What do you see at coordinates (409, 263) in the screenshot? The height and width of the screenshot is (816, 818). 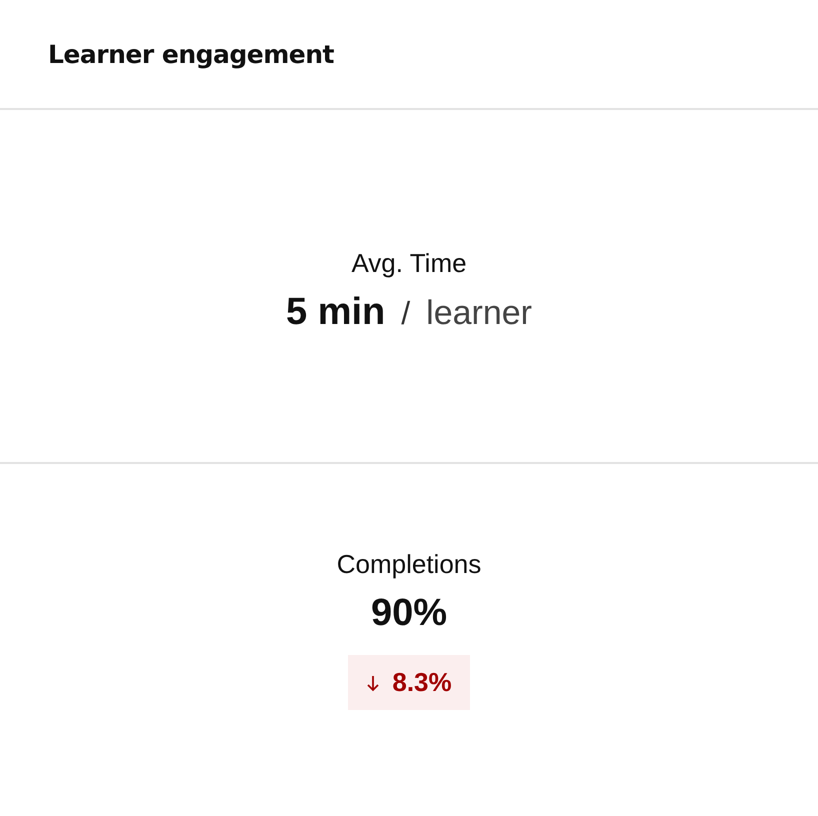 I see `metric-label: Avg. Time` at bounding box center [409, 263].